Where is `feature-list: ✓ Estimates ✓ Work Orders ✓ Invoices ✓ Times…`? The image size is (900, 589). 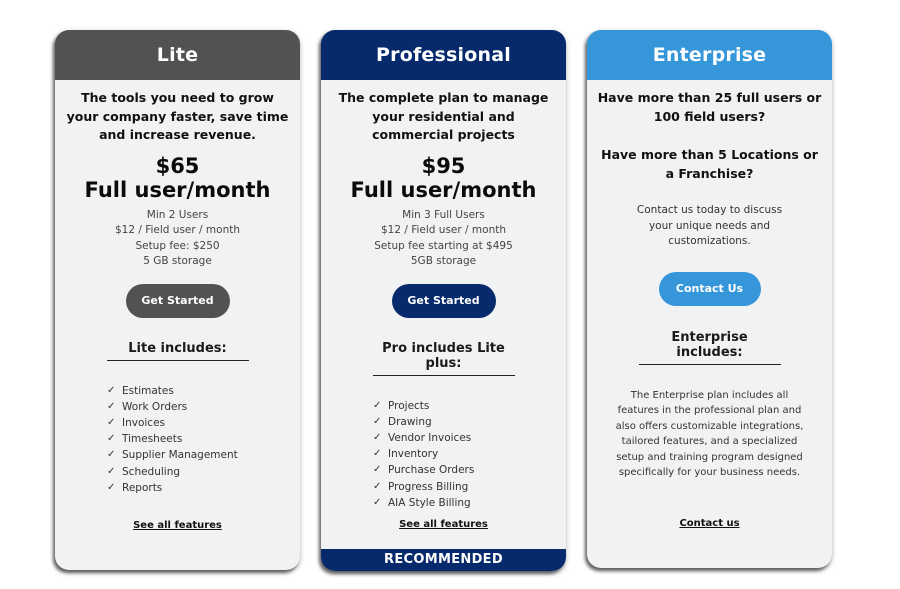
feature-list: ✓ Estimates ✓ Work Orders ✓ Invoices ✓ Times… is located at coordinates (203, 439).